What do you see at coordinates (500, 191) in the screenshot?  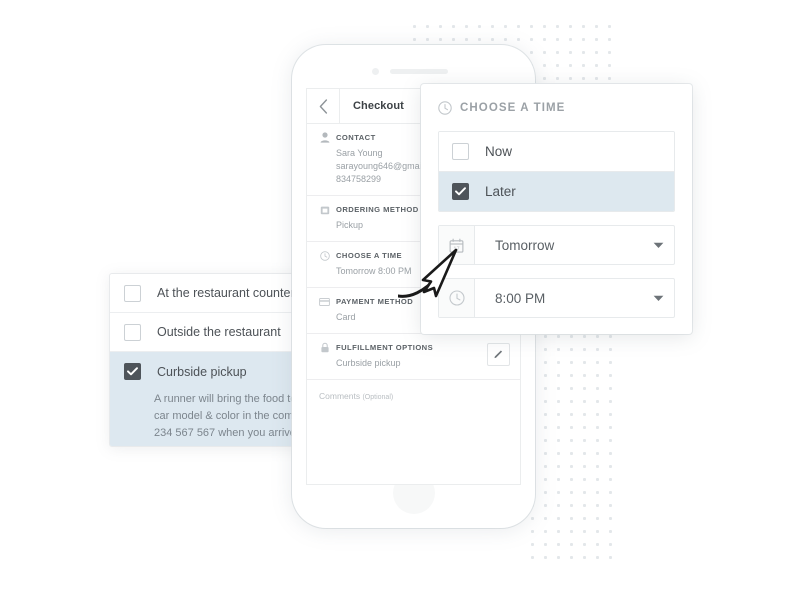 I see `choice-later-label: Later` at bounding box center [500, 191].